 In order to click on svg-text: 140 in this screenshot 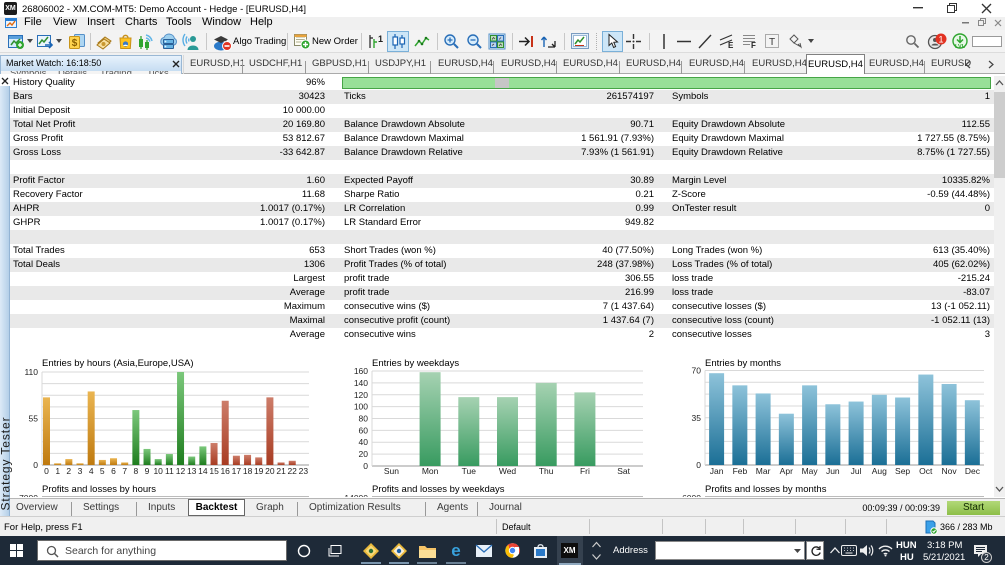, I will do `click(361, 383)`.